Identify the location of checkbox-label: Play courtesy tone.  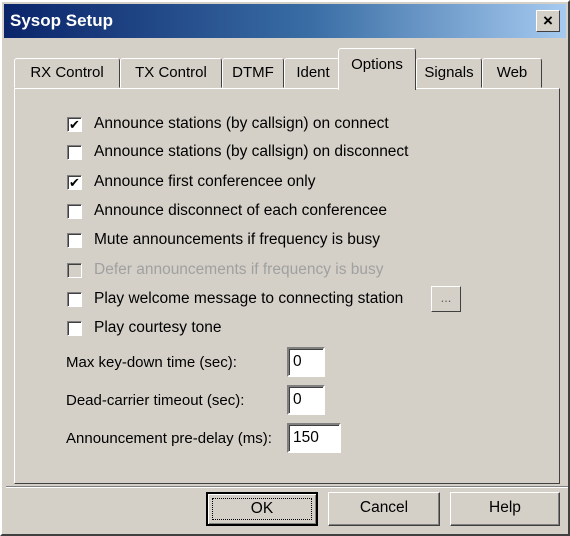
(158, 327).